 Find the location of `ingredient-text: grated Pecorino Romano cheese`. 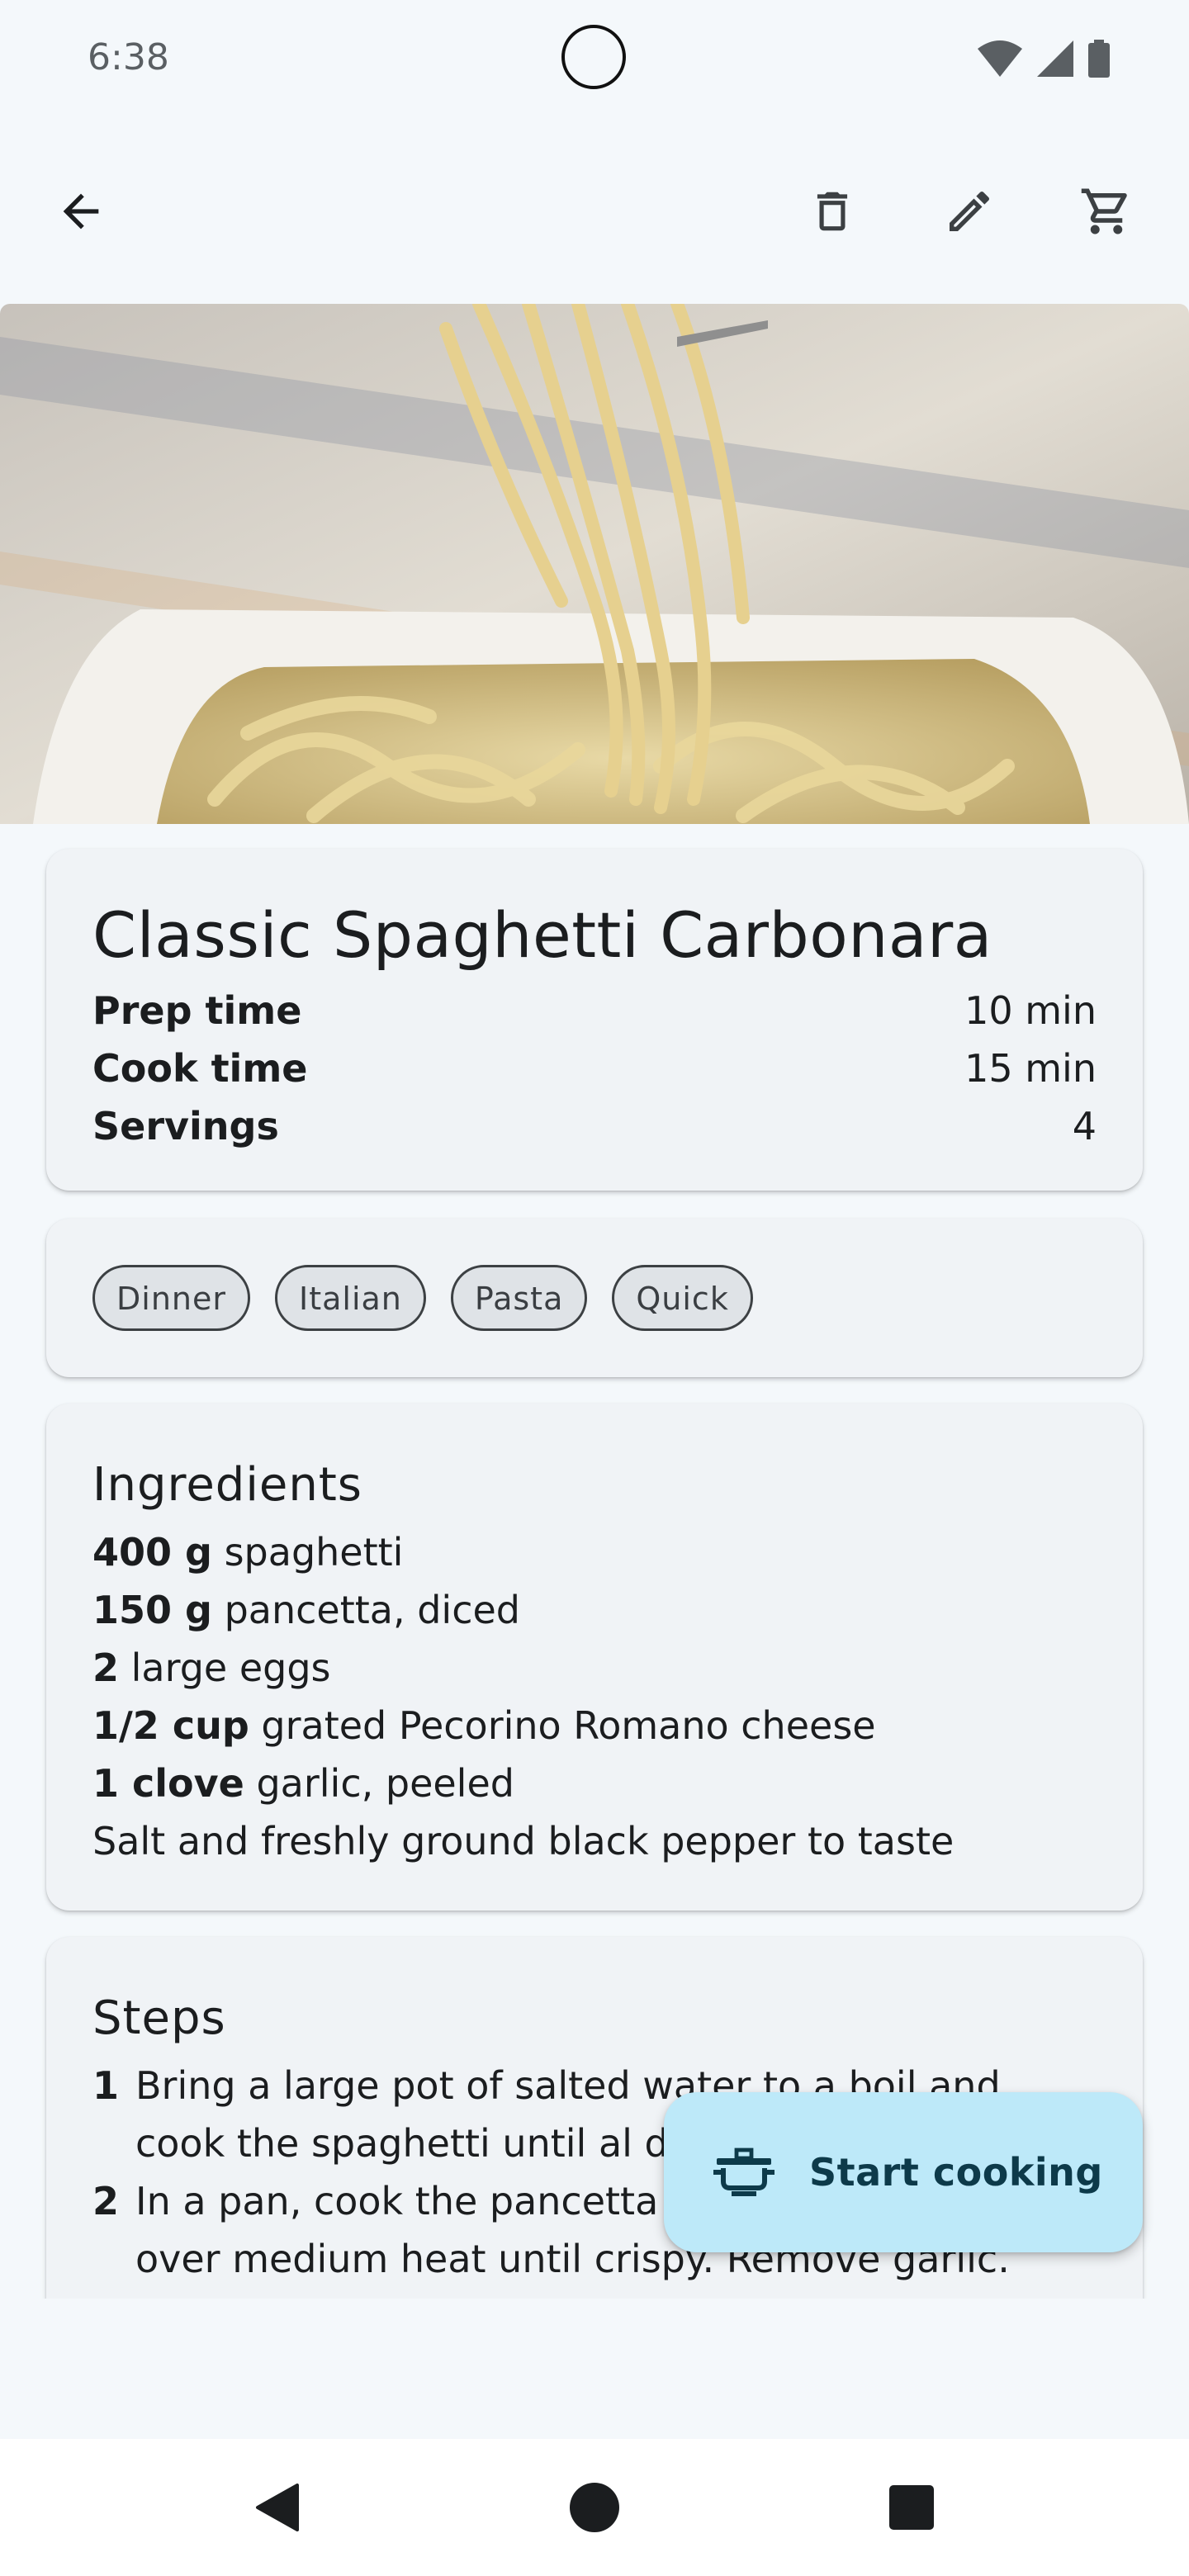

ingredient-text: grated Pecorino Romano cheese is located at coordinates (568, 1725).